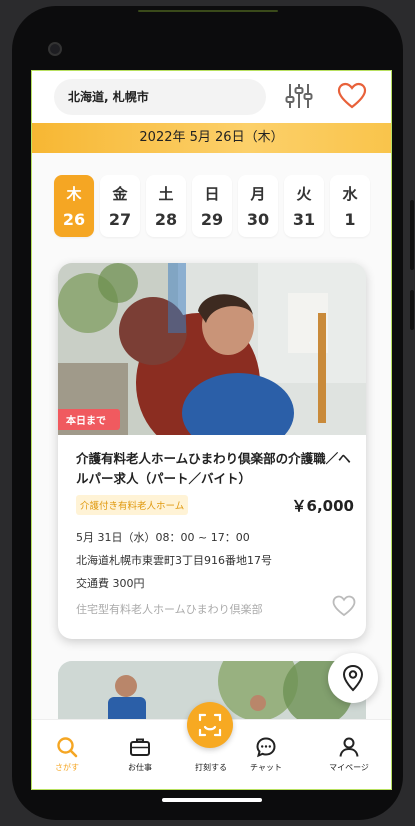  I want to click on date-banner: 2022年 5月 26日（木）, so click(211, 138).